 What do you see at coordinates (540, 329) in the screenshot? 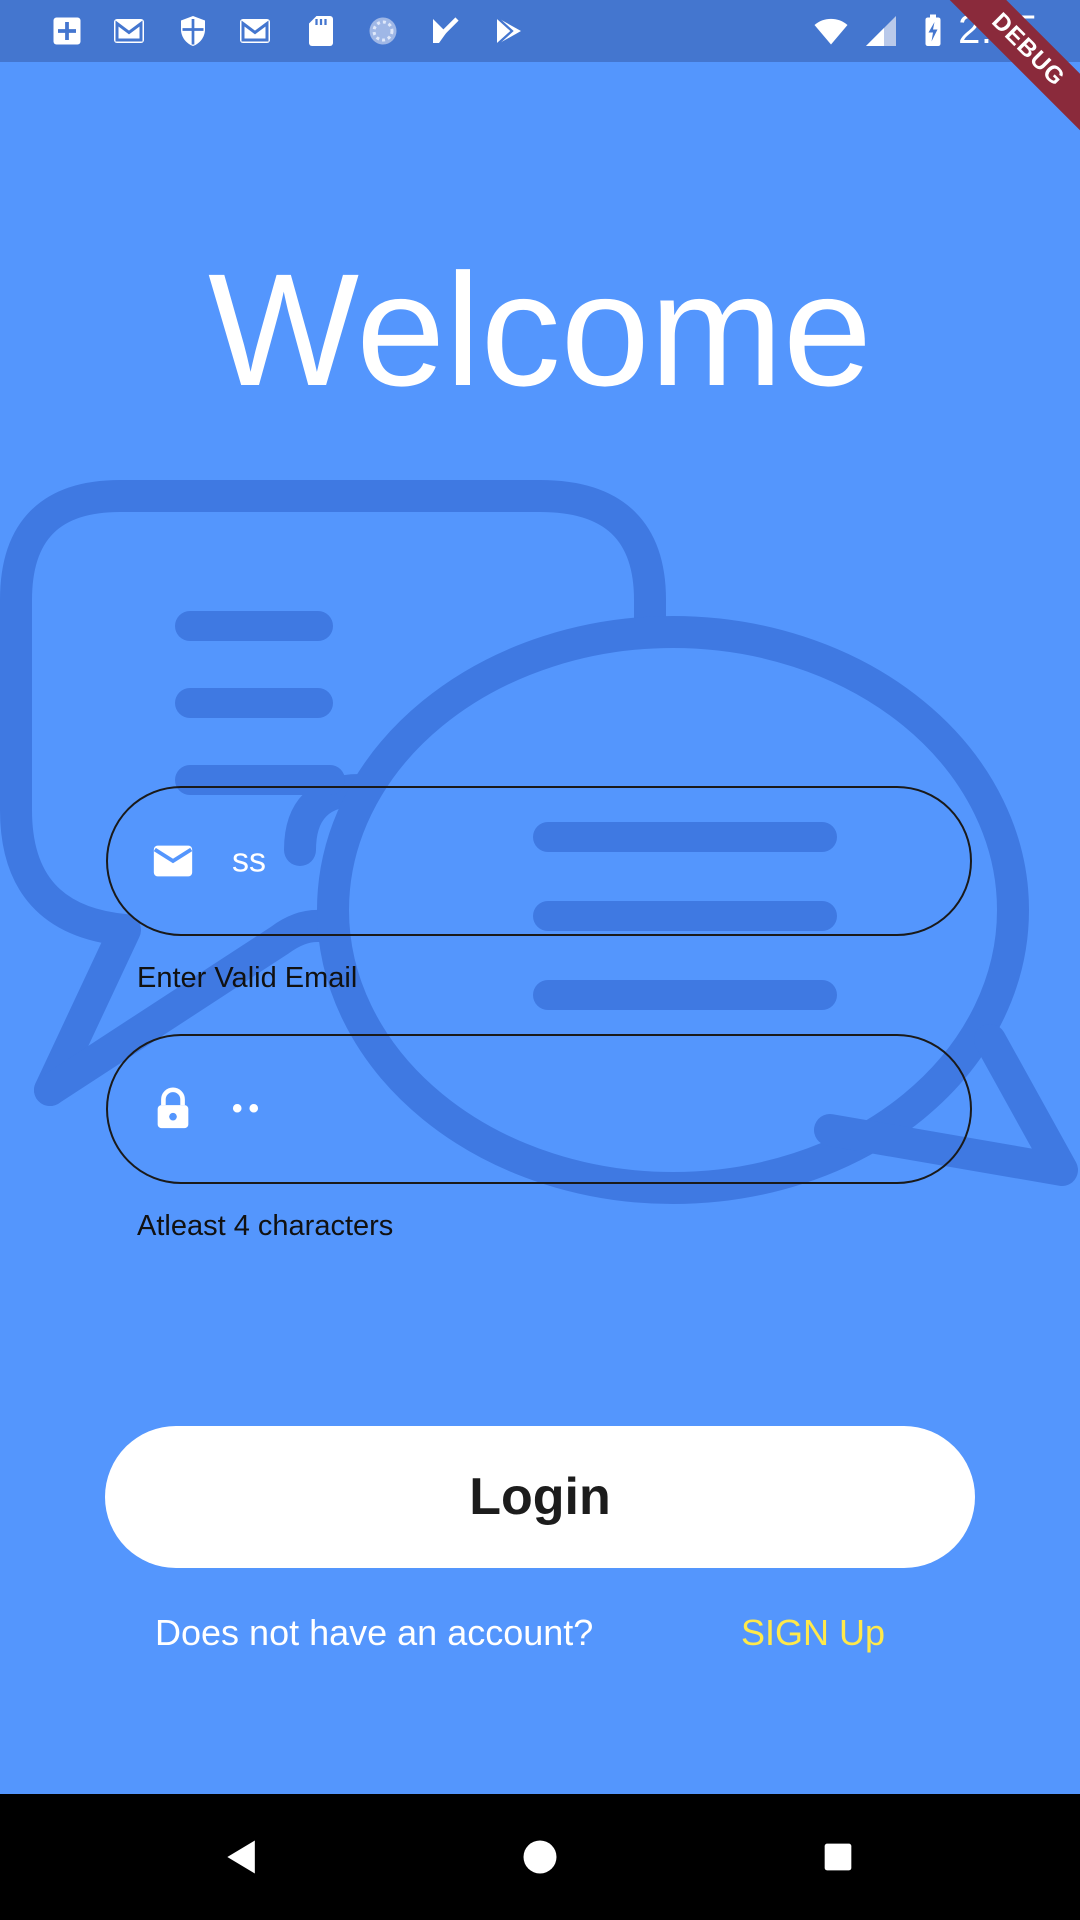
I see `welcome-title: Welcome` at bounding box center [540, 329].